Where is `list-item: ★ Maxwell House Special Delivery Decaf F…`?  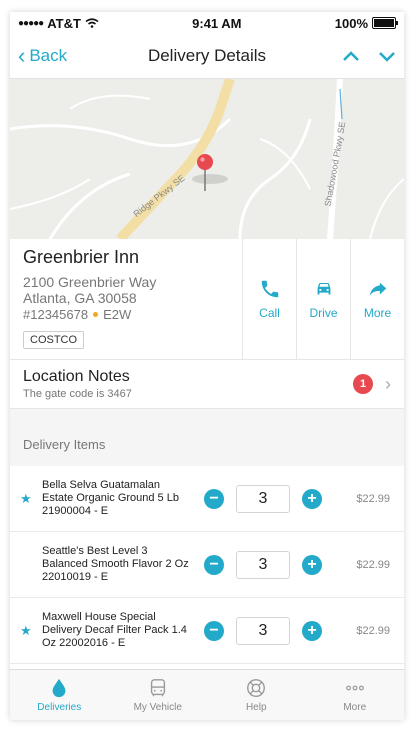
list-item: ★ Maxwell House Special Delivery Decaf F… is located at coordinates (207, 631).